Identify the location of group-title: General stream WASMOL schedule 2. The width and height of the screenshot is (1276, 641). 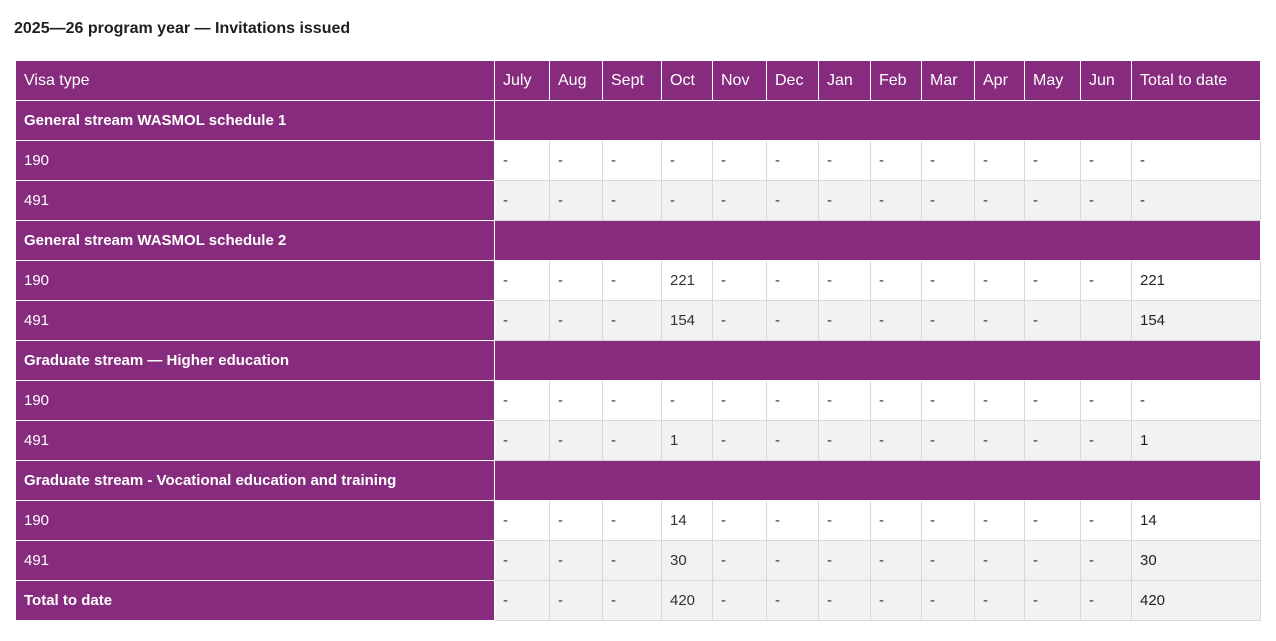
(255, 240).